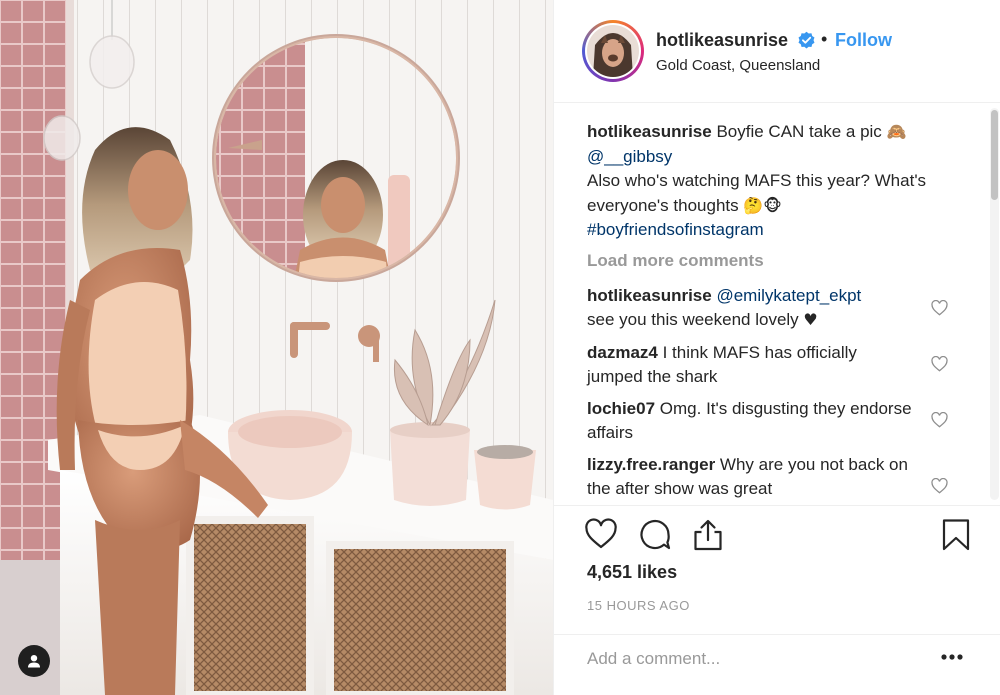  What do you see at coordinates (655, 535) in the screenshot?
I see `comment-icon` at bounding box center [655, 535].